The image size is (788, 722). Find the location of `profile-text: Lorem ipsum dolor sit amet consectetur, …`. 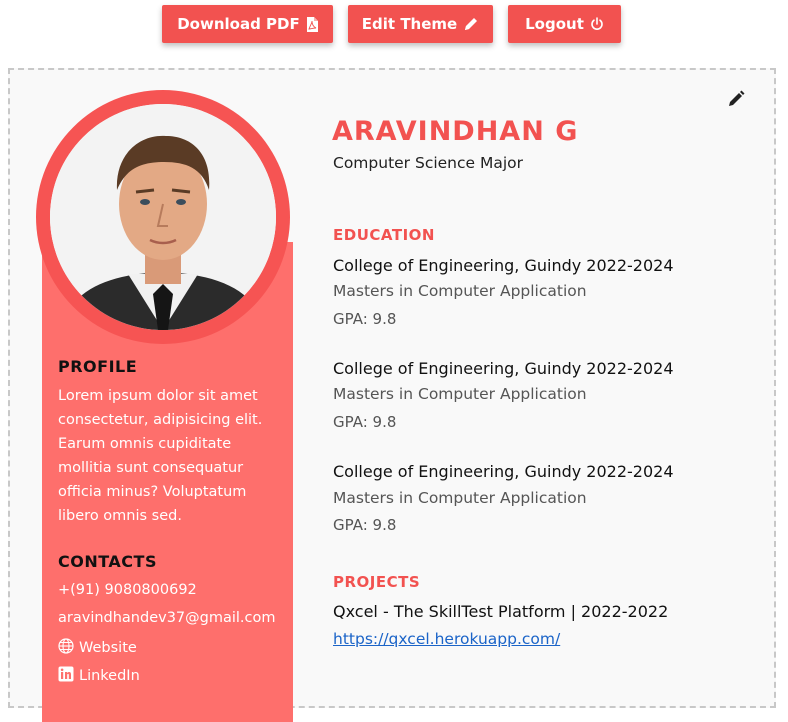

profile-text: Lorem ipsum dolor sit amet consectetur, … is located at coordinates (160, 456).